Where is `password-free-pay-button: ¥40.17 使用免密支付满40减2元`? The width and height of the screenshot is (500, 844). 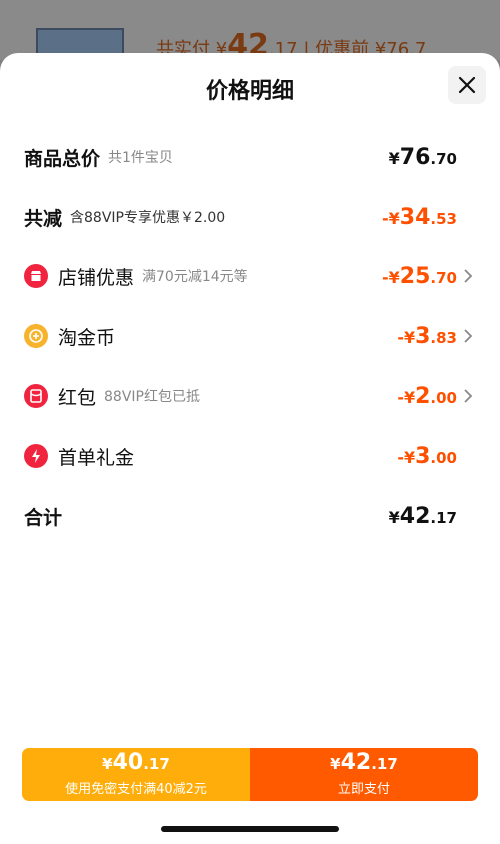 password-free-pay-button: ¥40.17 使用免密支付满40减2元 is located at coordinates (136, 774).